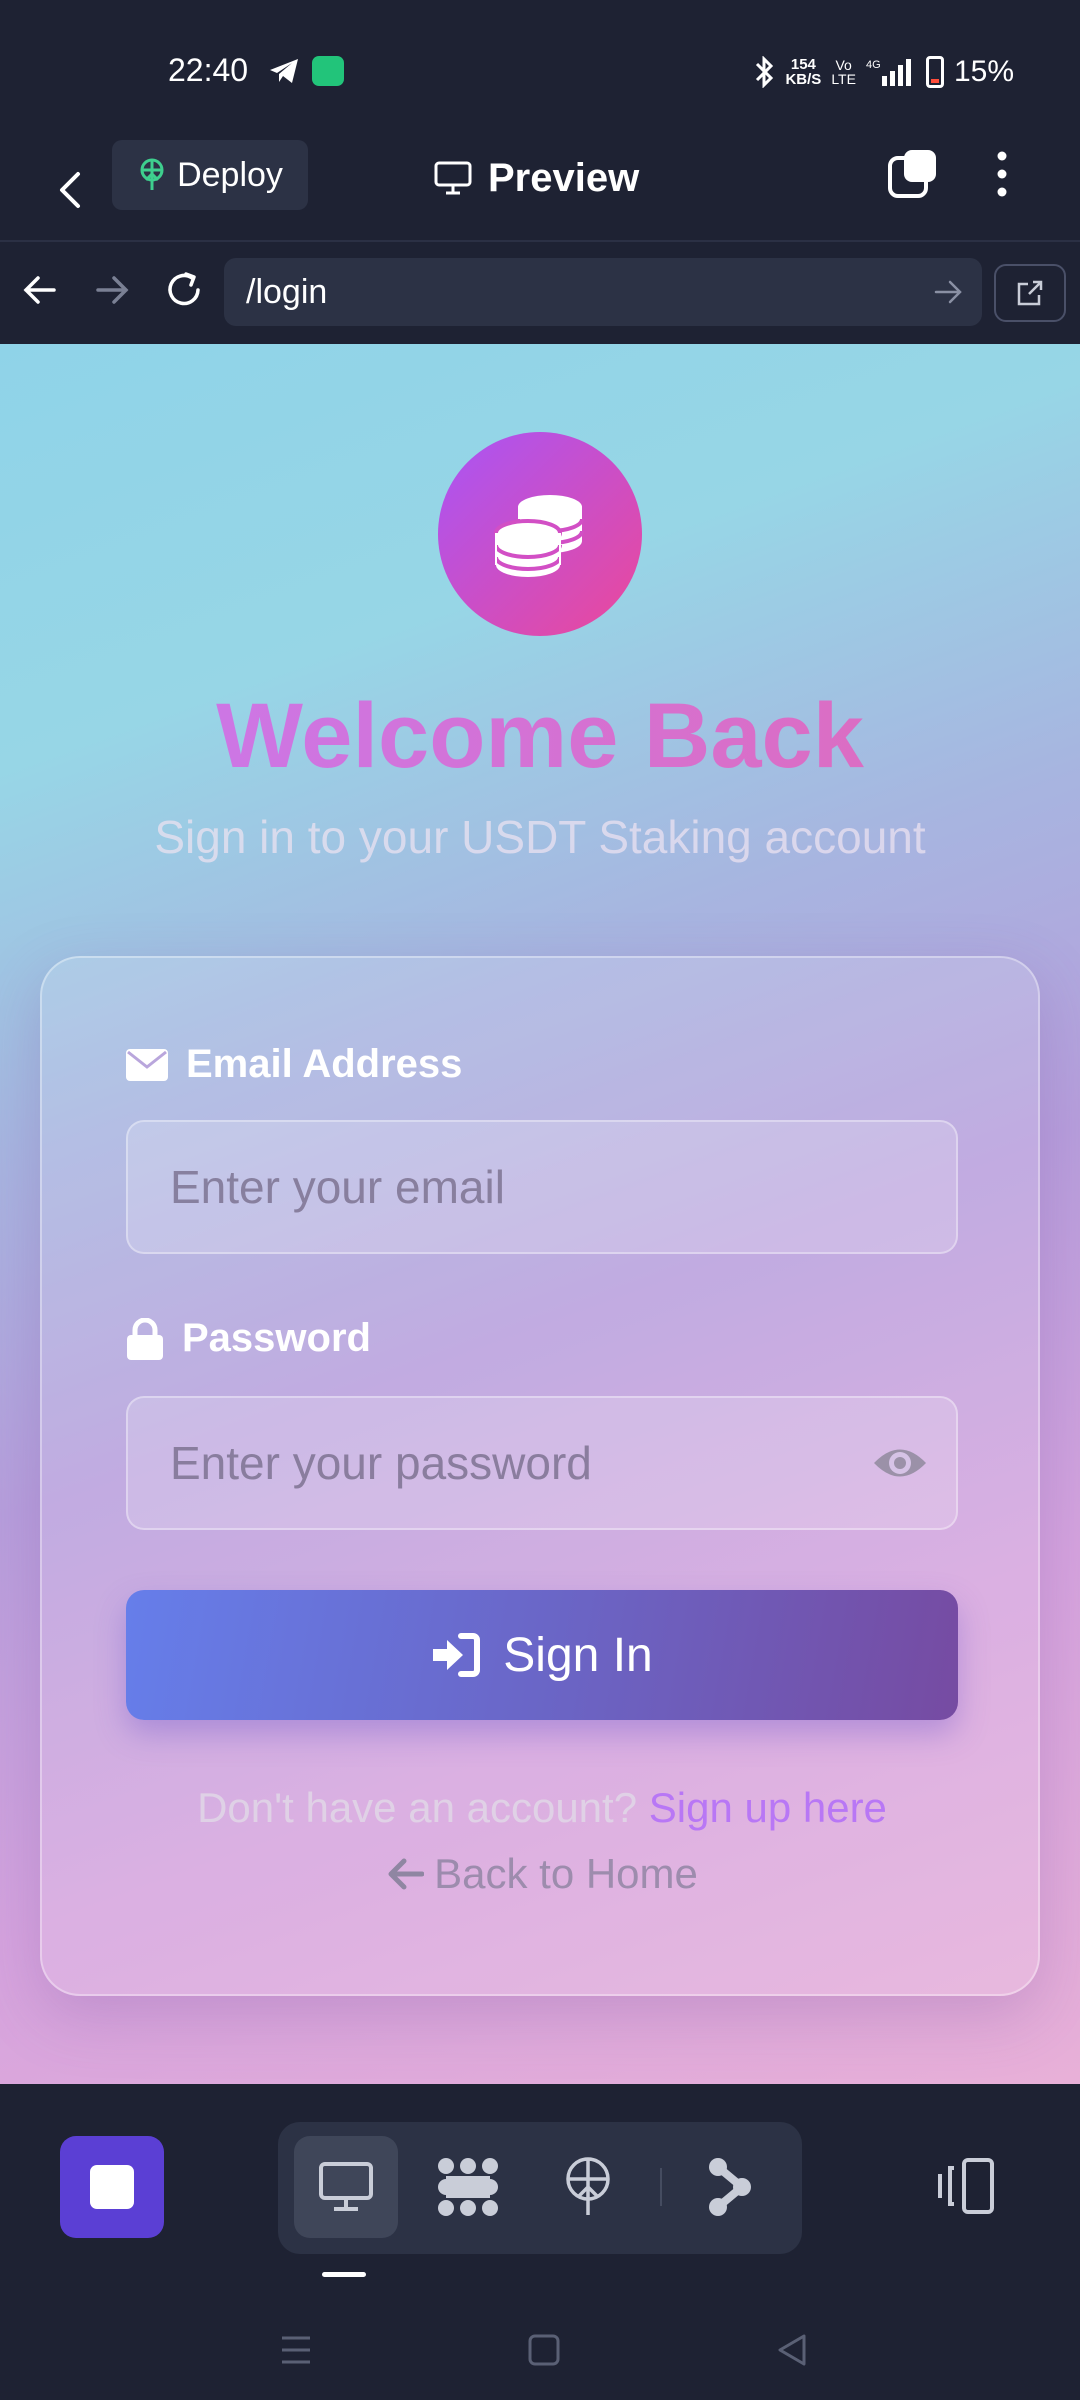  I want to click on battery-percent: 15%, so click(983, 71).